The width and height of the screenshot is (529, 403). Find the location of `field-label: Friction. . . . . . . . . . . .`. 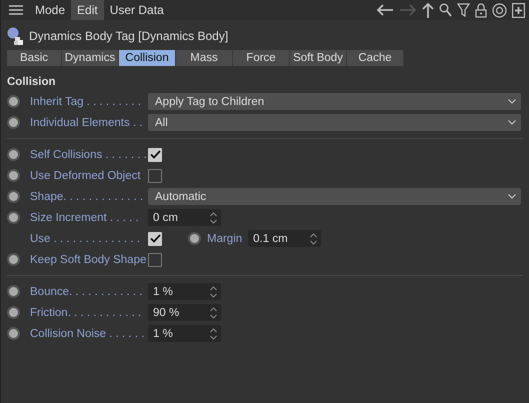

field-label: Friction. . . . . . . . . . . . is located at coordinates (86, 312).